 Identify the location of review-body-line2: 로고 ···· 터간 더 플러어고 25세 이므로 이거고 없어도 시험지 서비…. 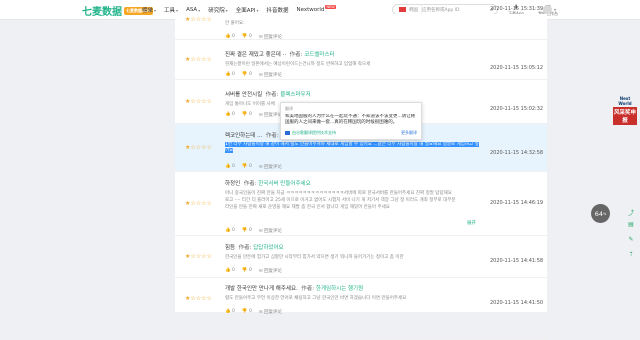
(340, 200).